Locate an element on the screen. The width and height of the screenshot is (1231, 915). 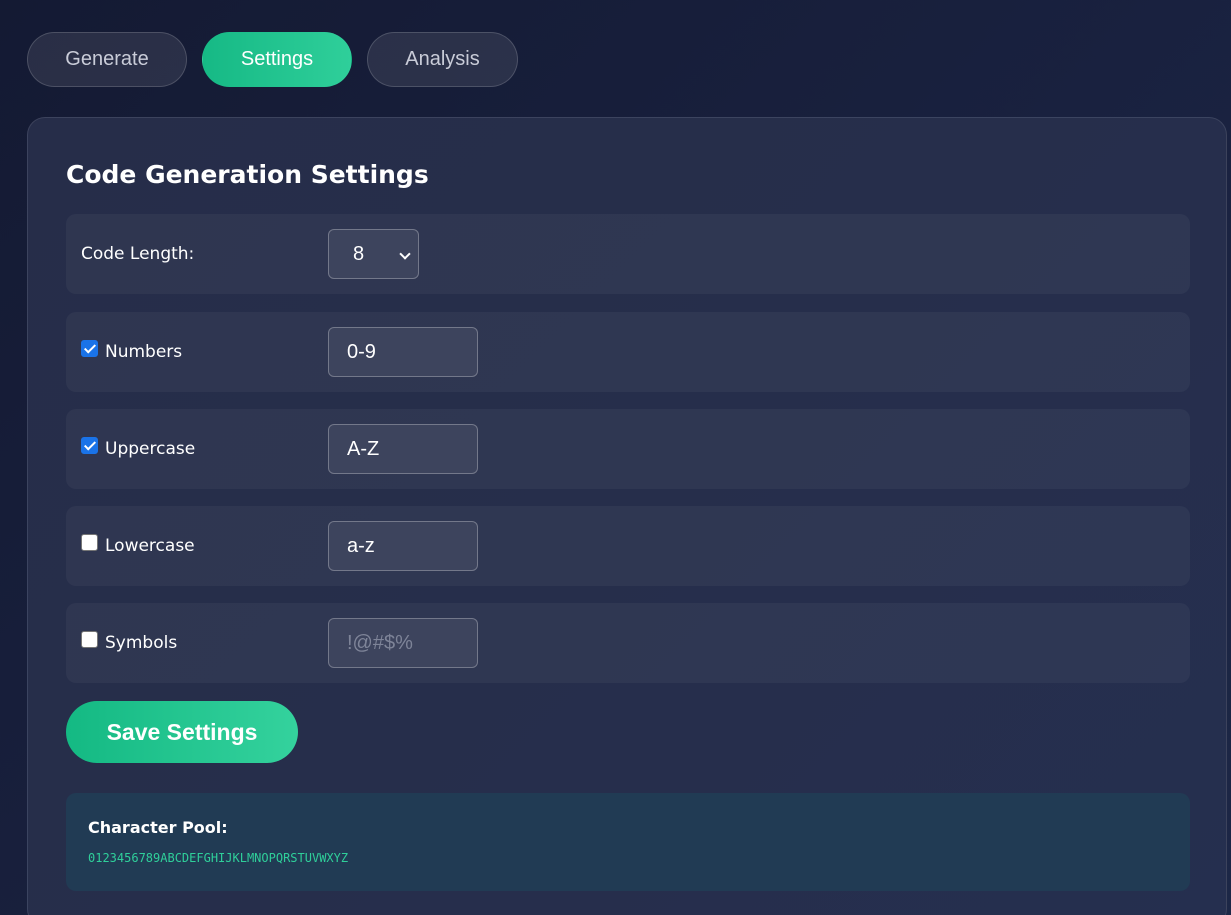
uppercase-option: Uppercase is located at coordinates (138, 449).